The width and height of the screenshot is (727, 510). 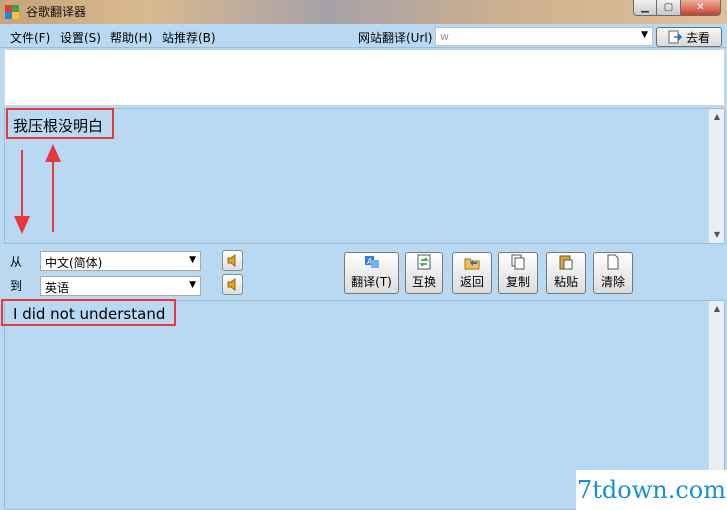 What do you see at coordinates (16, 286) in the screenshot?
I see `to-label: 到` at bounding box center [16, 286].